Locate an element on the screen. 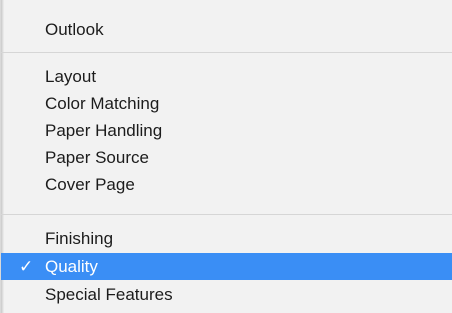 This screenshot has height=313, width=452. menu-item-layout: Layout is located at coordinates (226, 76).